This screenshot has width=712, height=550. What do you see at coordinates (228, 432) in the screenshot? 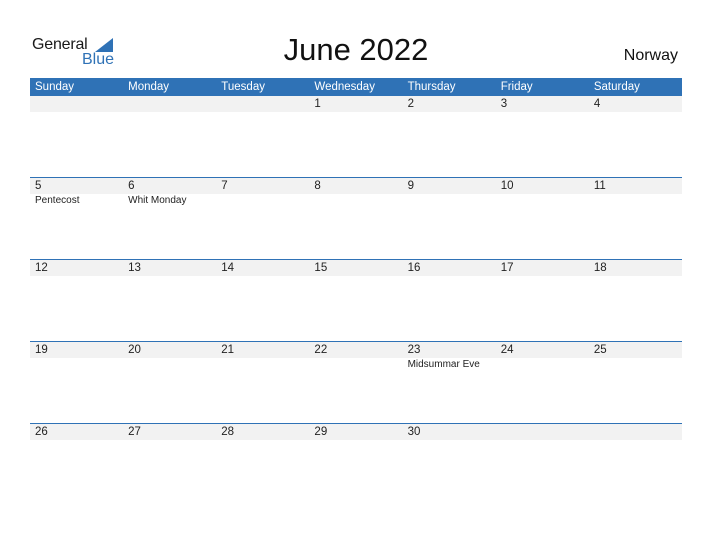
I see `day-number: 28` at bounding box center [228, 432].